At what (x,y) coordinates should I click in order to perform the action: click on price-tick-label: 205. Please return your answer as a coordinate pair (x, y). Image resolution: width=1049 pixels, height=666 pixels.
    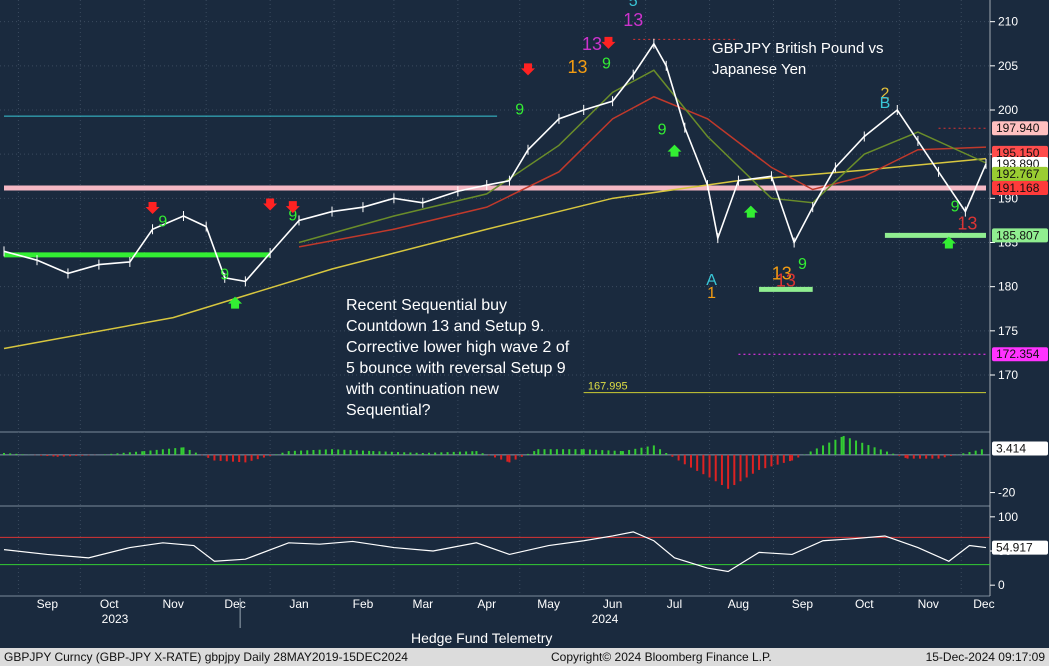
    Looking at the image, I should click on (1008, 66).